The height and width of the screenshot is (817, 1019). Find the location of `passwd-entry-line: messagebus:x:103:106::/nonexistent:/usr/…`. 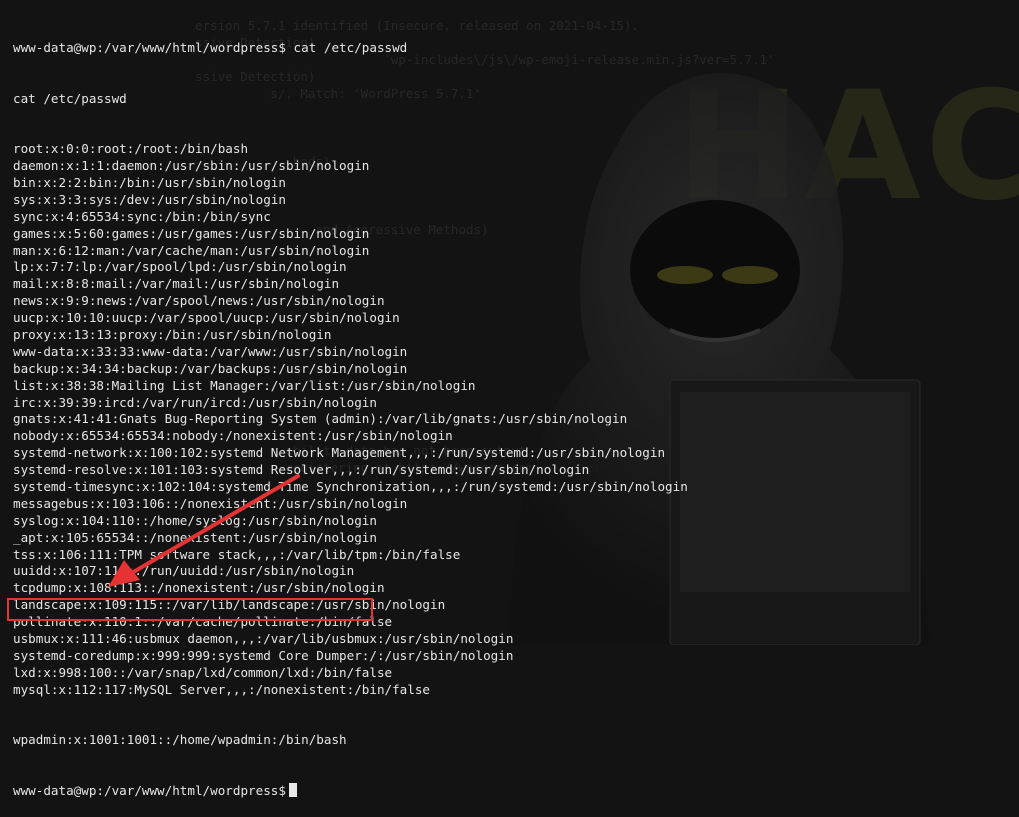

passwd-entry-line: messagebus:x:103:106::/nonexistent:/usr/… is located at coordinates (210, 503).